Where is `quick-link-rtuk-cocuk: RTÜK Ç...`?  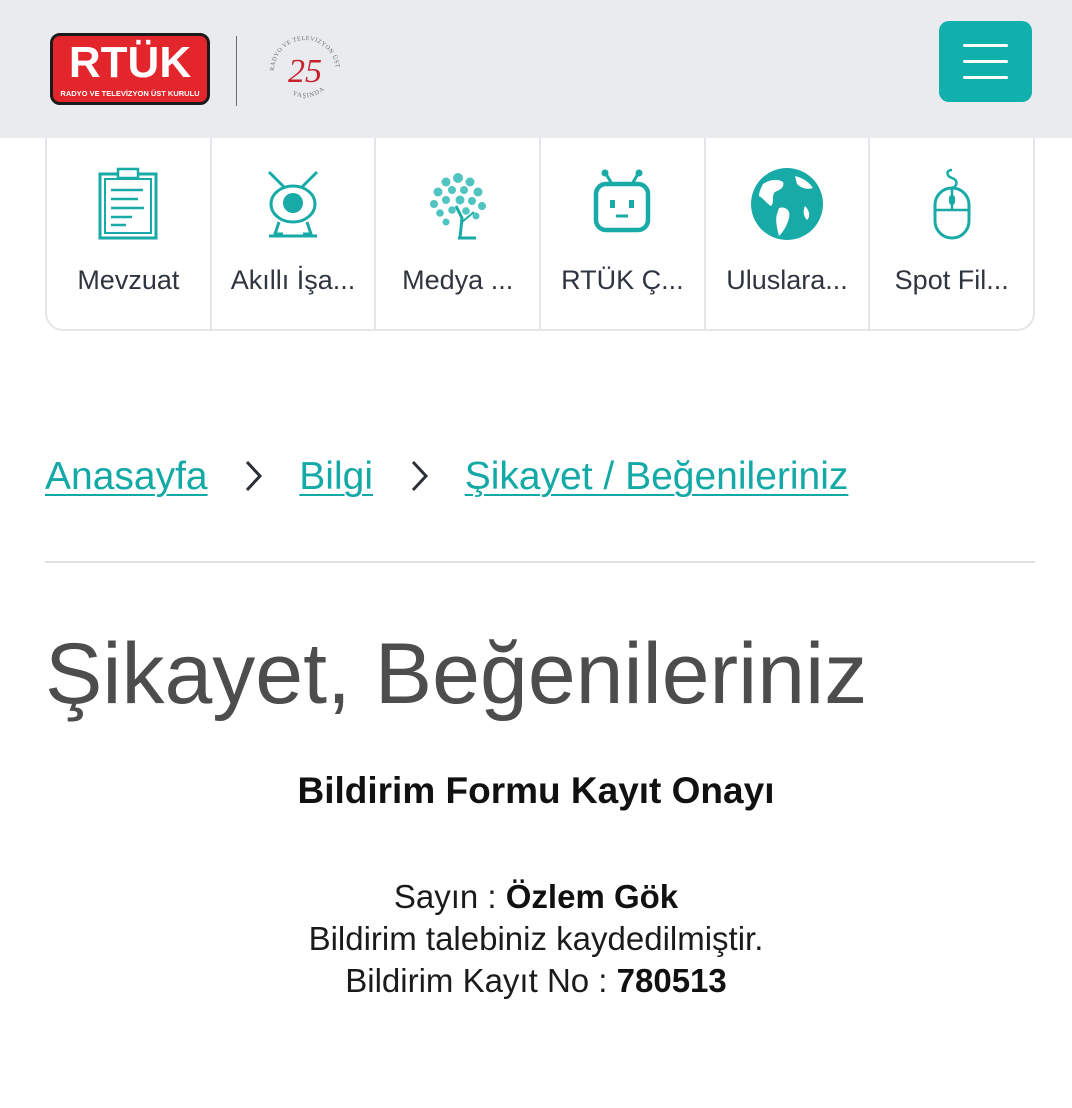
quick-link-rtuk-cocuk: RTÜK Ç... is located at coordinates (623, 233).